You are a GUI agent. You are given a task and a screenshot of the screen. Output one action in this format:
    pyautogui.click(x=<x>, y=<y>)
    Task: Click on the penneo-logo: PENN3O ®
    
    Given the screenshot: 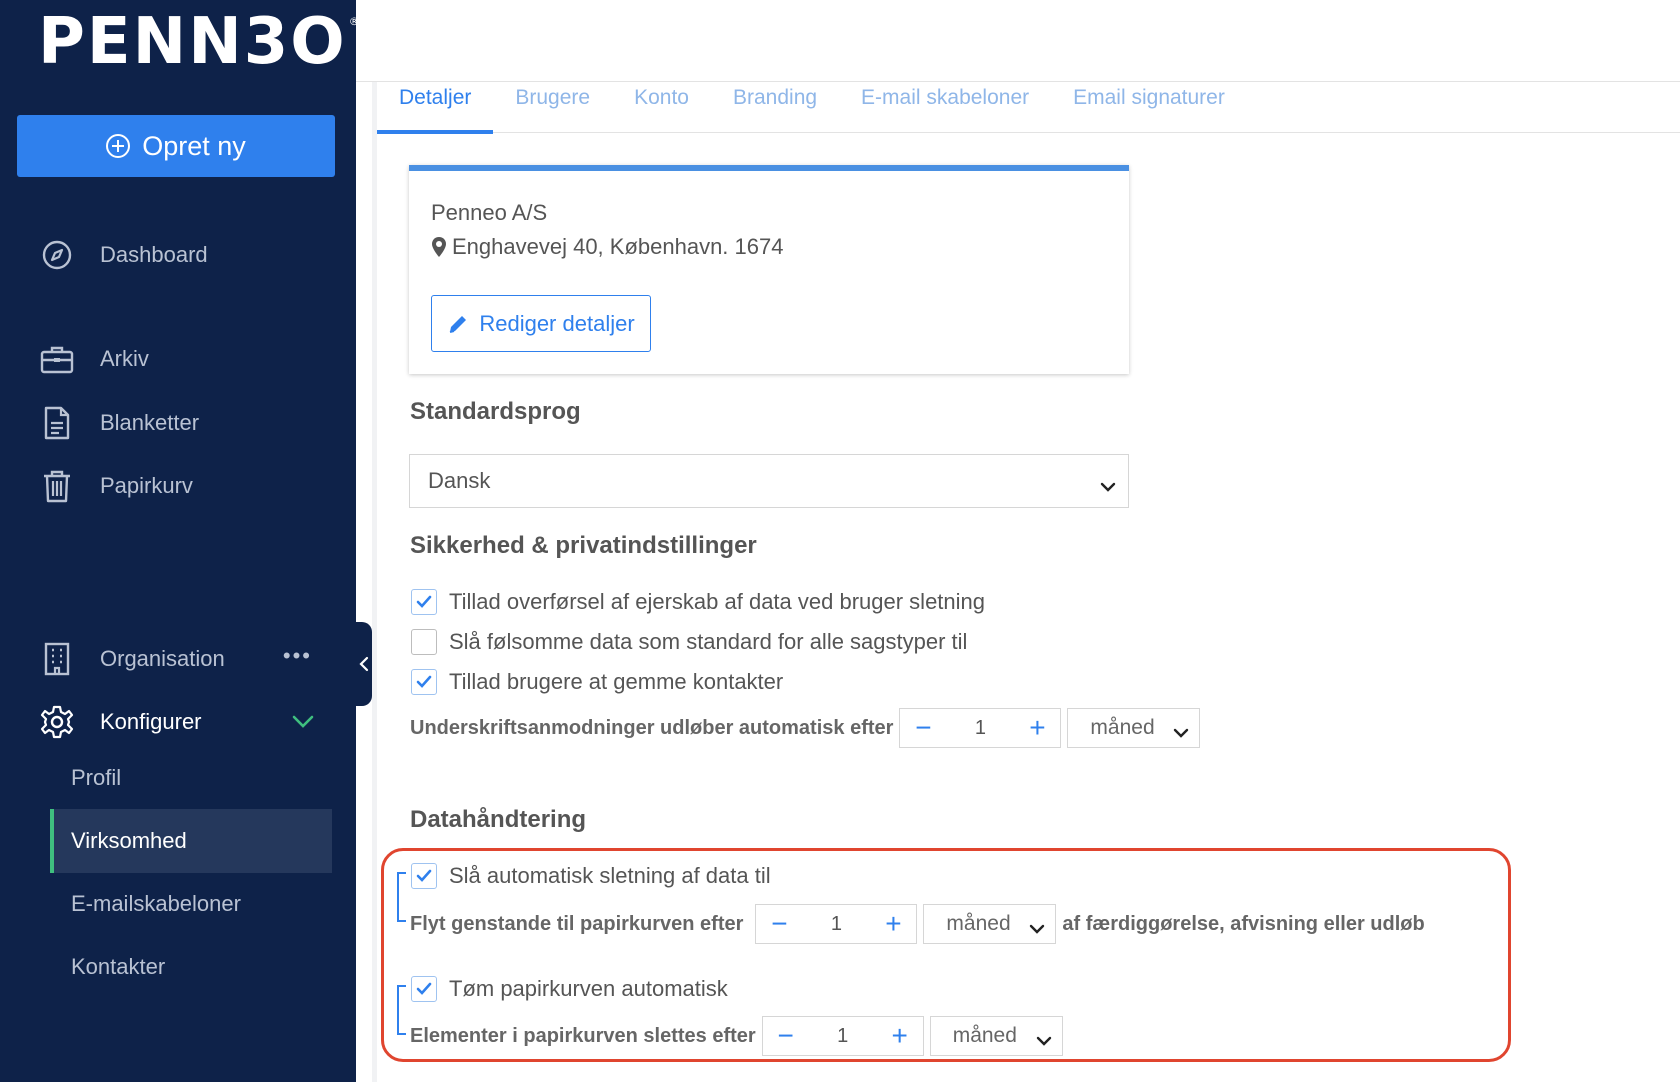 What is the action you would take?
    pyautogui.click(x=199, y=42)
    